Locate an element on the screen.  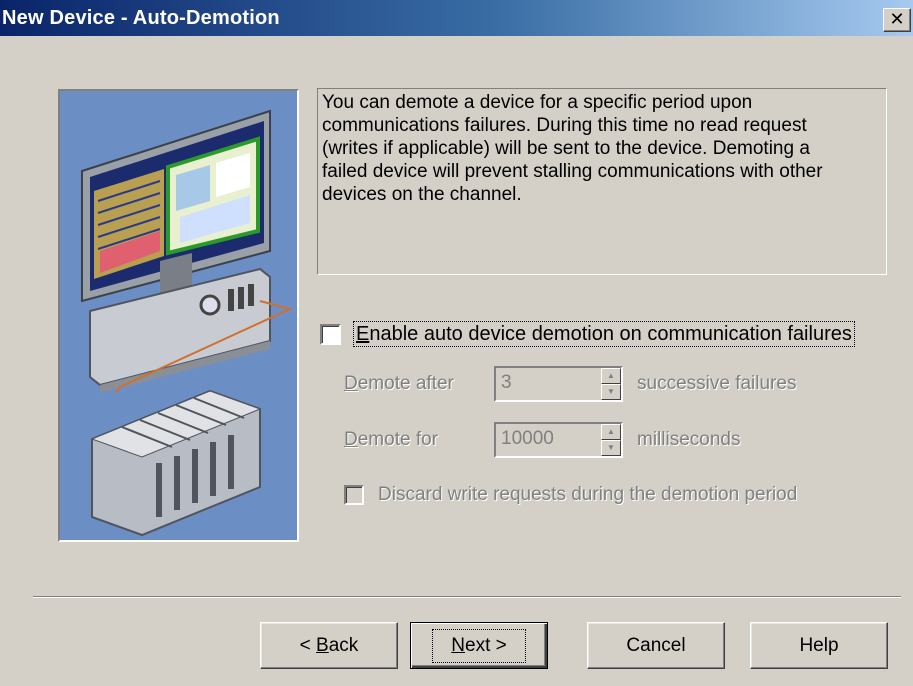
back-button: < Back is located at coordinates (329, 645).